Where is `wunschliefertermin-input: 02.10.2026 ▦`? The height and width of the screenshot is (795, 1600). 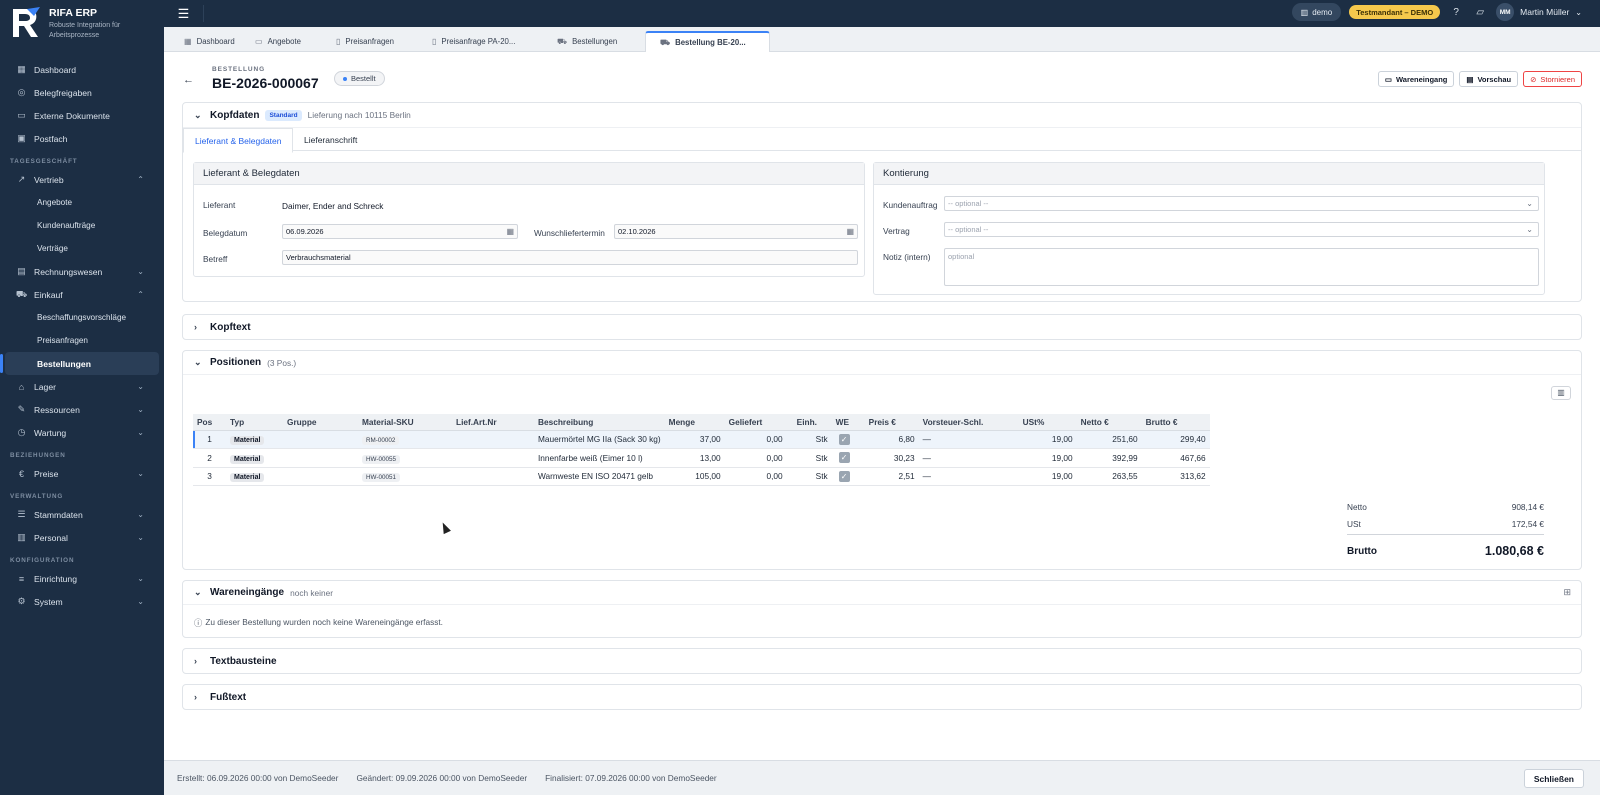
wunschliefertermin-input: 02.10.2026 ▦ is located at coordinates (736, 231).